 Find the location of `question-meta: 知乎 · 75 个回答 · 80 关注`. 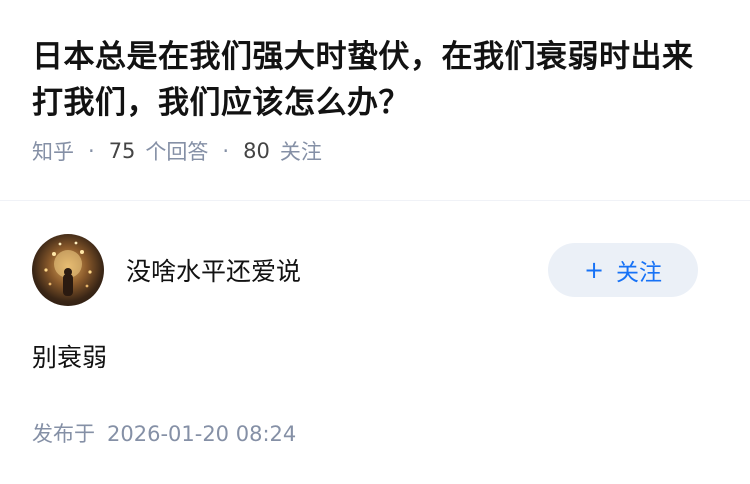

question-meta: 知乎 · 75 个回答 · 80 关注 is located at coordinates (377, 151).